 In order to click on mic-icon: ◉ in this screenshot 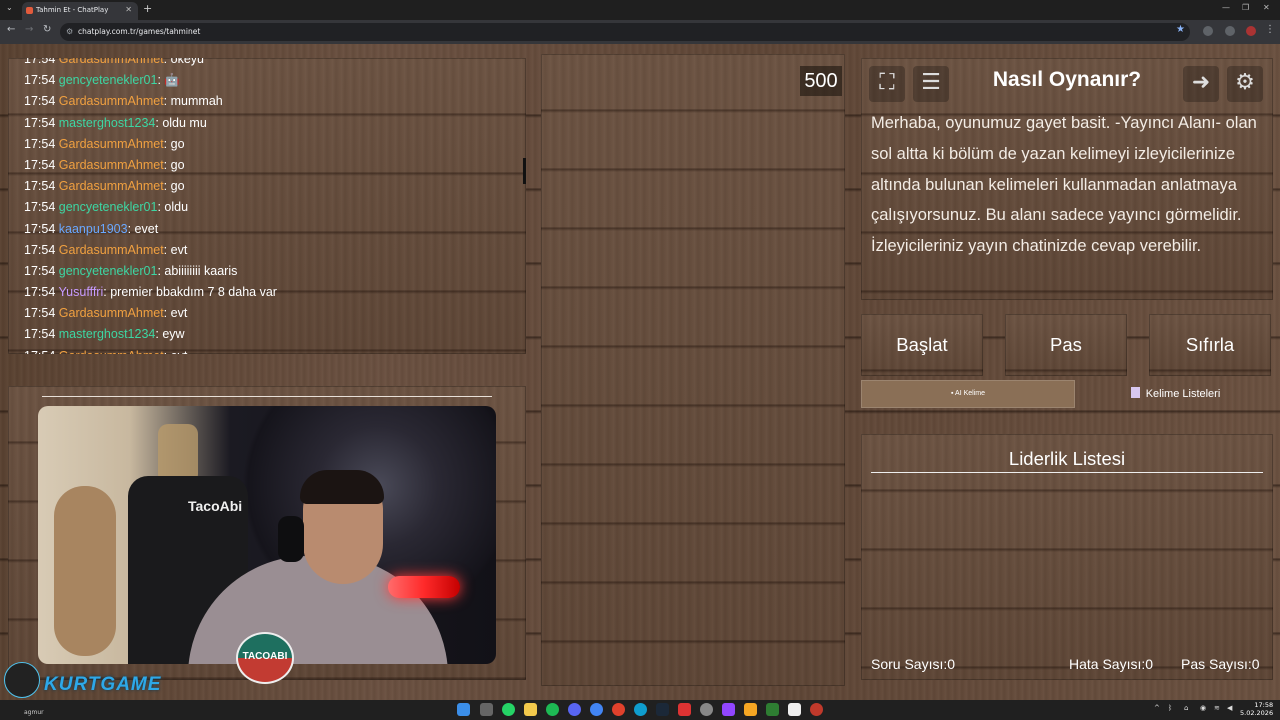, I will do `click(1203, 708)`.